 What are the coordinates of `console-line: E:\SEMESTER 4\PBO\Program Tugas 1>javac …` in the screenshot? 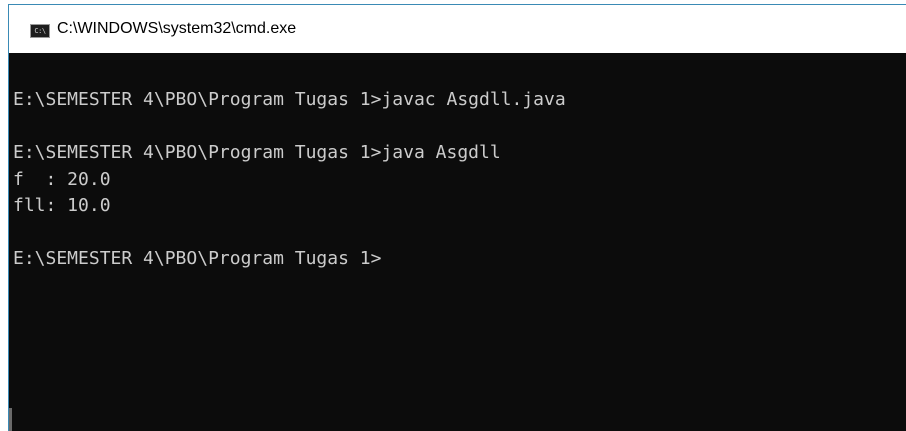 It's located at (289, 99).